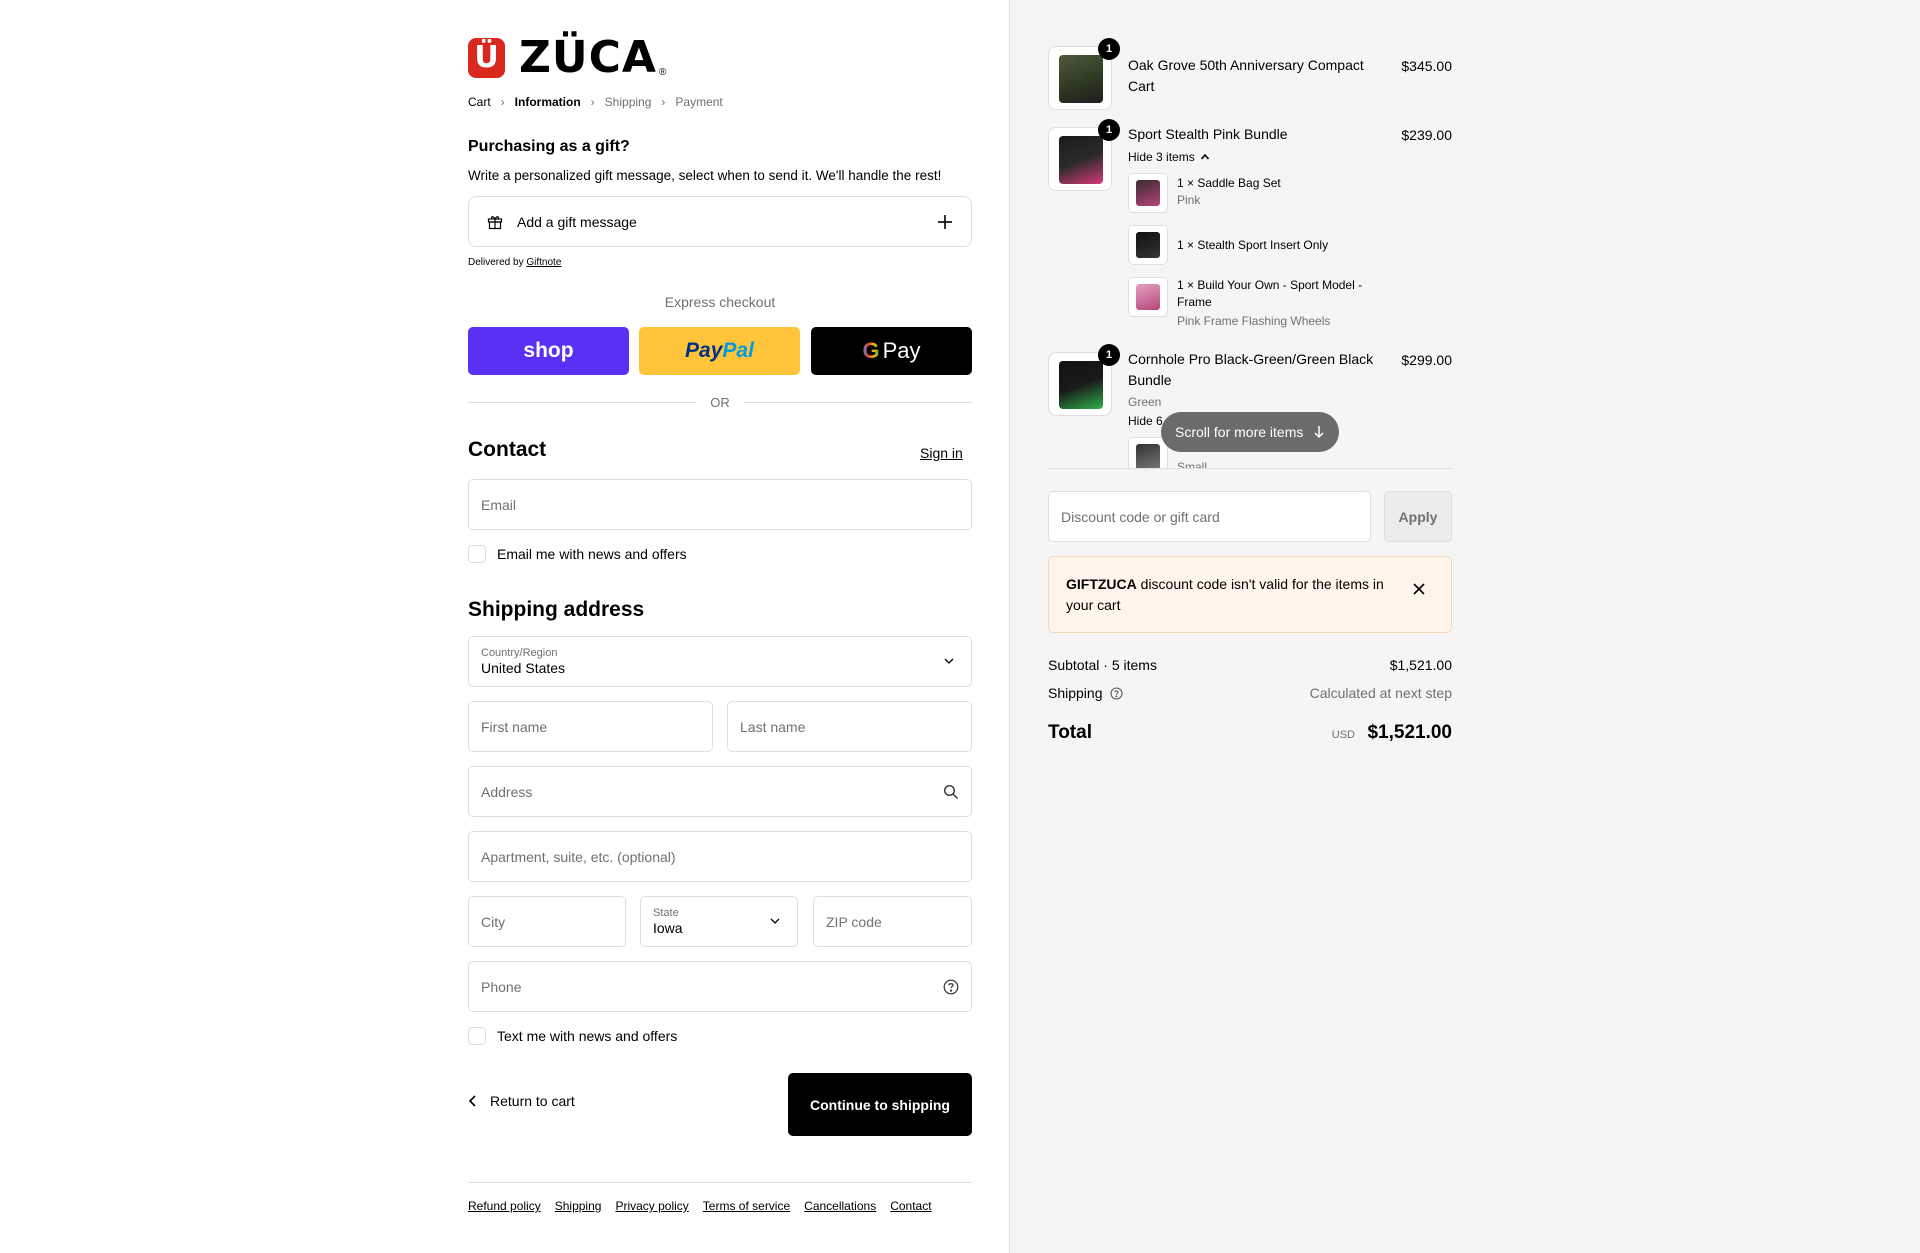 The image size is (1920, 1253). What do you see at coordinates (746, 1206) in the screenshot?
I see `terms-of-service-link: Terms of service` at bounding box center [746, 1206].